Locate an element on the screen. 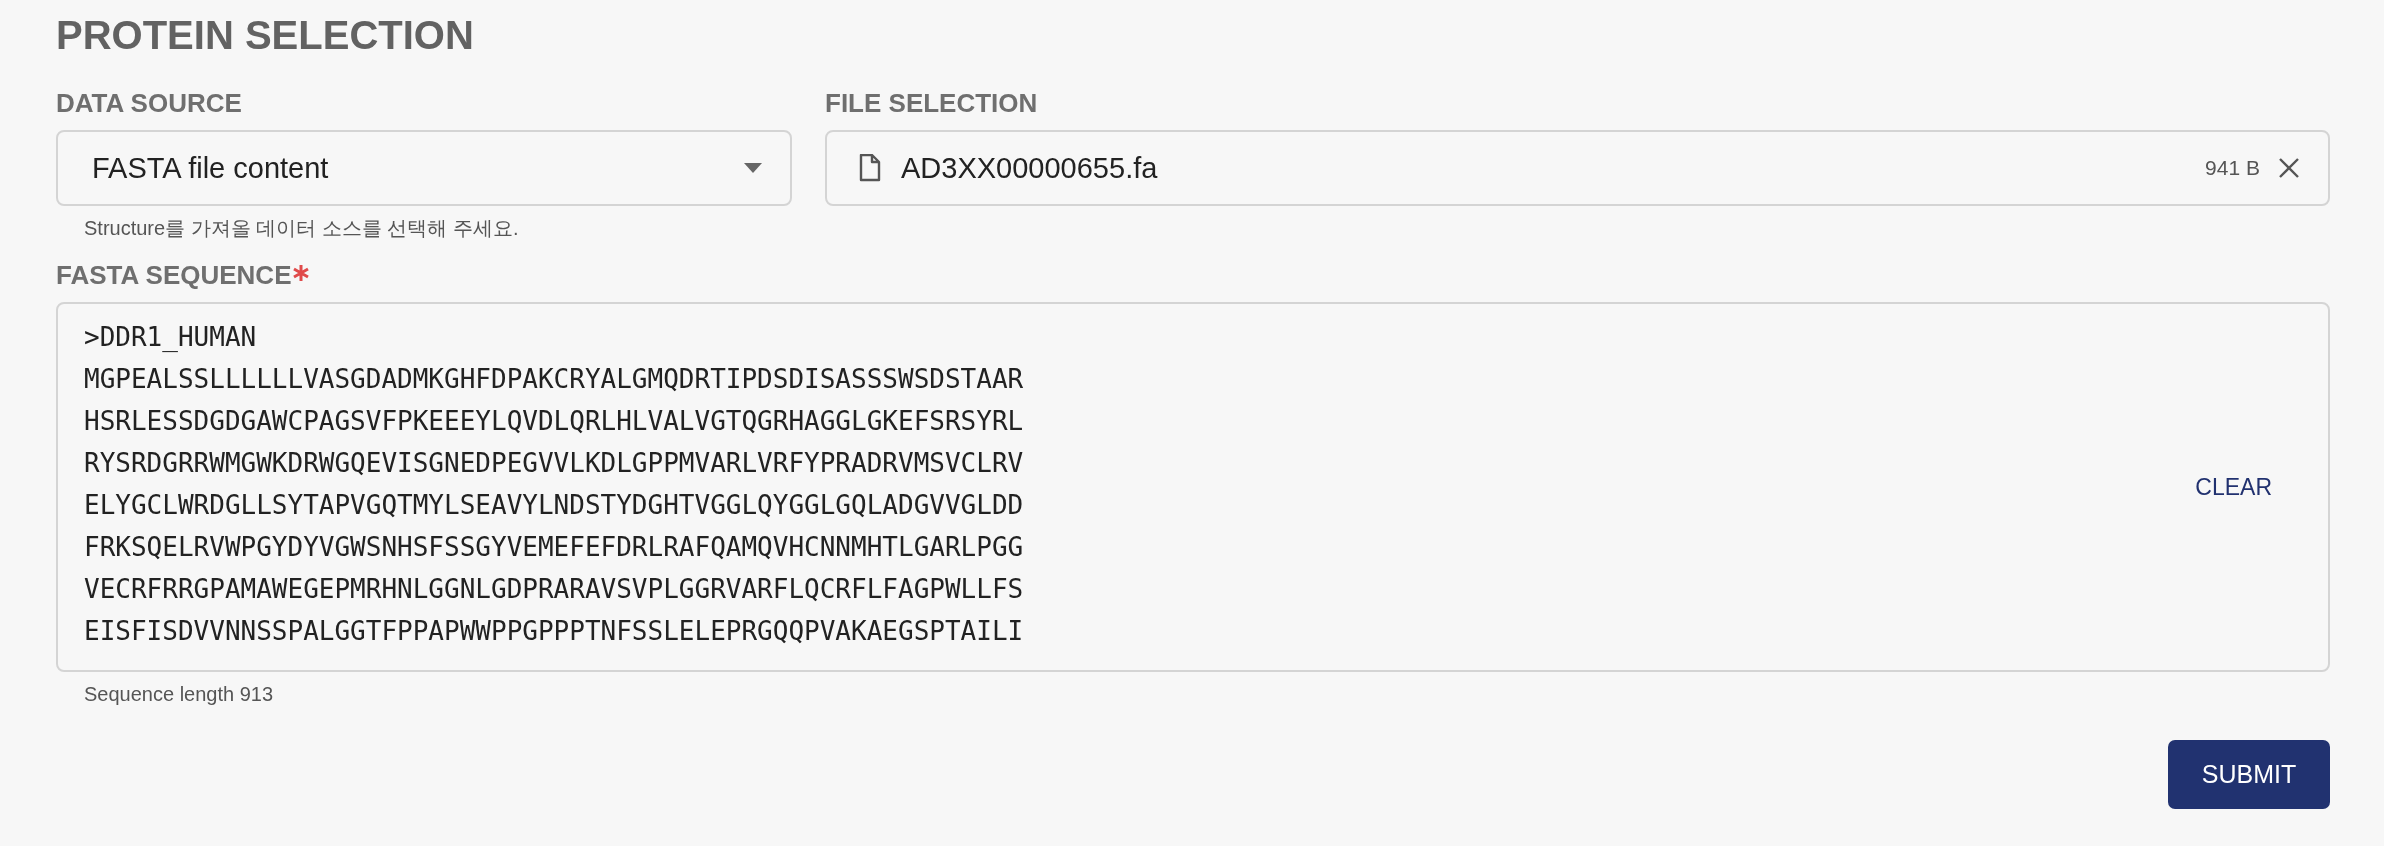  field-label: DATA SOURCE is located at coordinates (149, 103).